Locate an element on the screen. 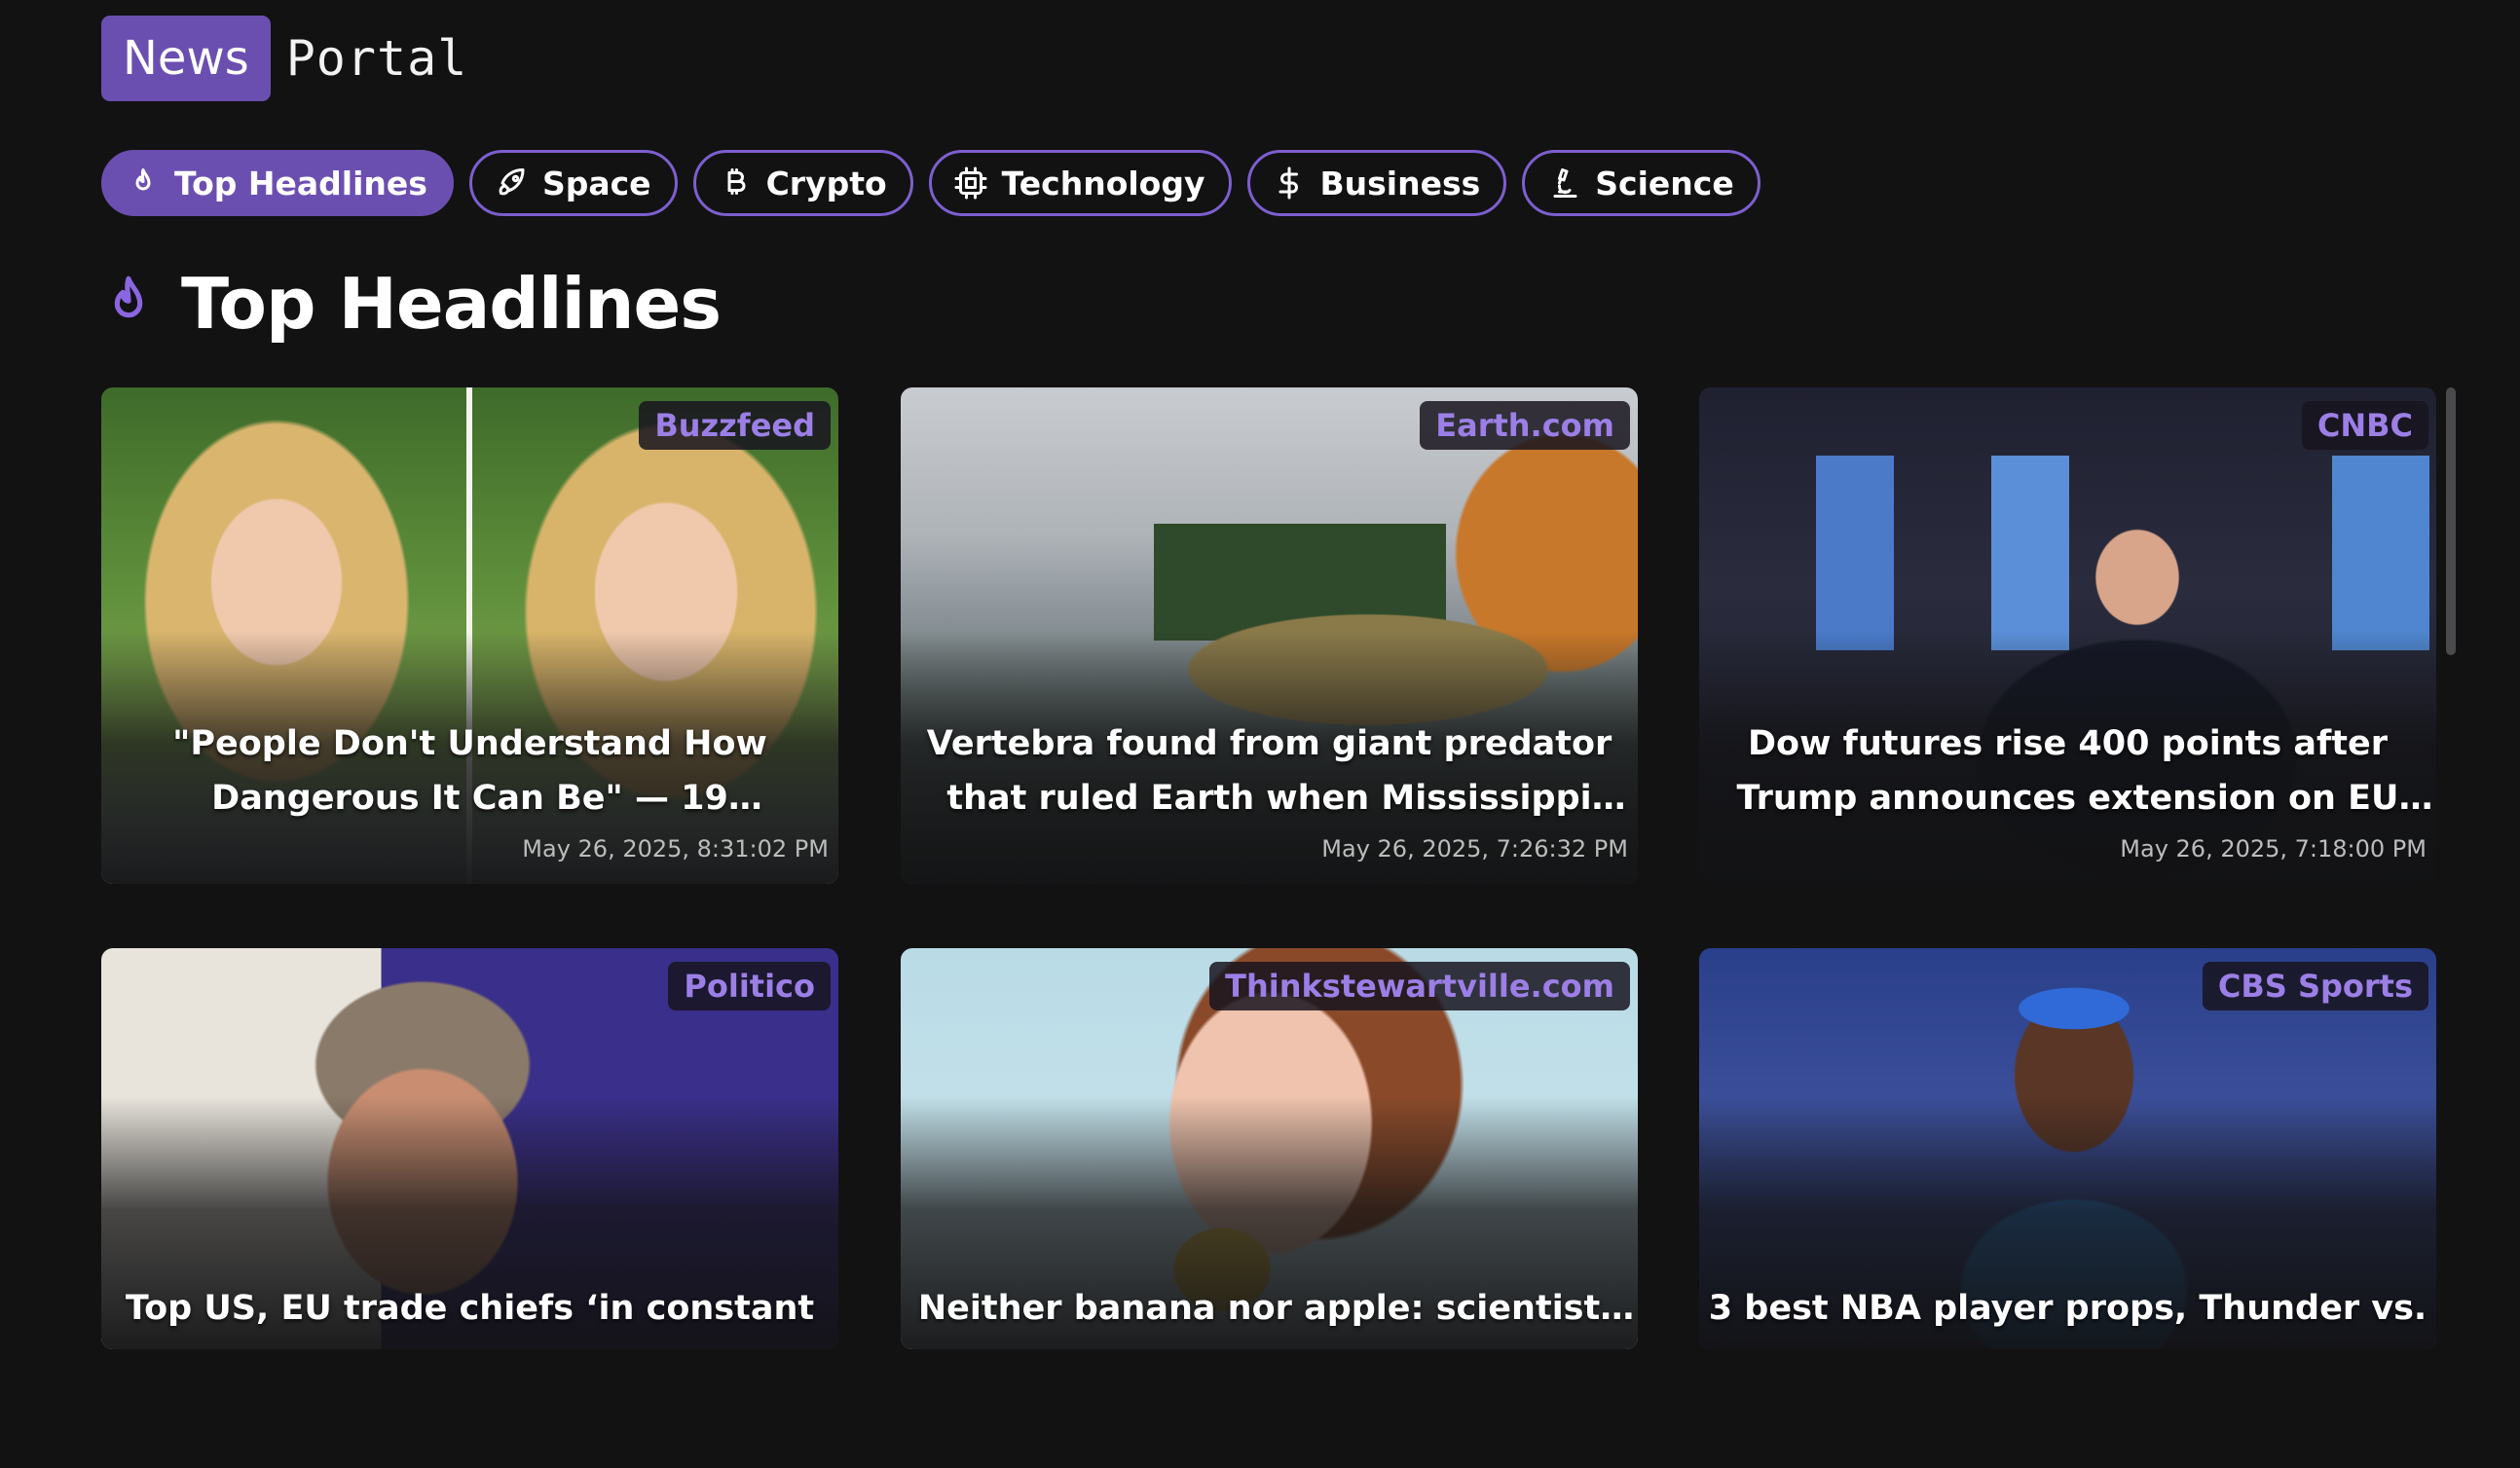 This screenshot has height=1468, width=2520. source-badge: CBS Sports is located at coordinates (2315, 986).